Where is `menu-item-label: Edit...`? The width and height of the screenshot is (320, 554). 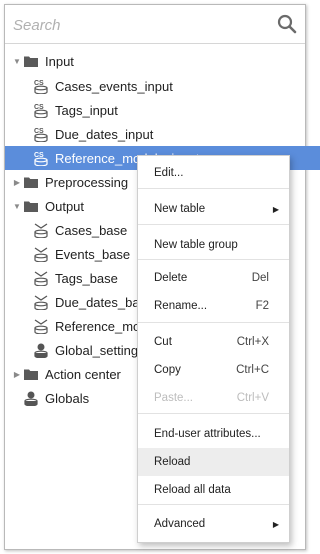
menu-item-label: Edit... is located at coordinates (169, 173).